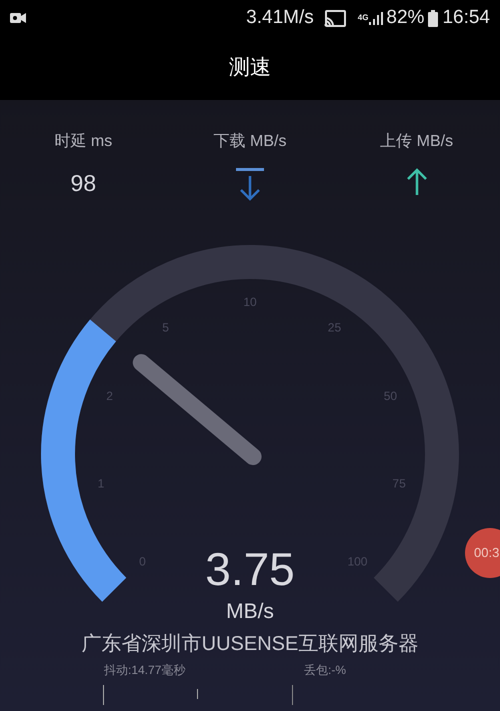  Describe the element at coordinates (417, 182) in the screenshot. I see `upload-icon` at that location.